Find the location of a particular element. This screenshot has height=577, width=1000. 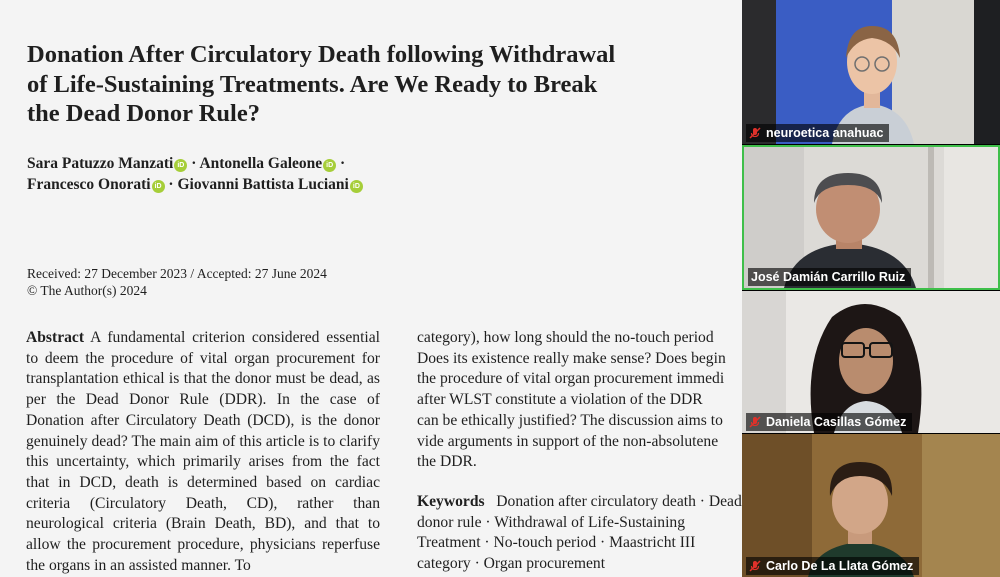

participant-name: neuroetica anahuac is located at coordinates (825, 133).